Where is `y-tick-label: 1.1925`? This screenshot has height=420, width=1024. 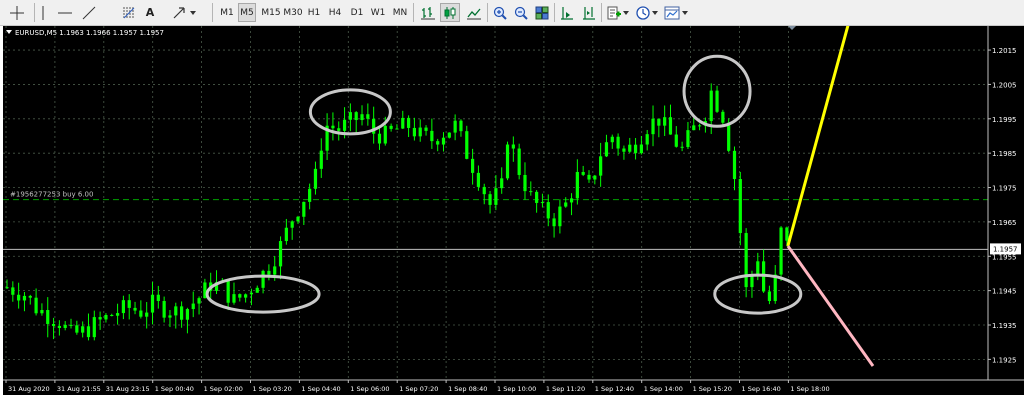 y-tick-label: 1.1925 is located at coordinates (1004, 360).